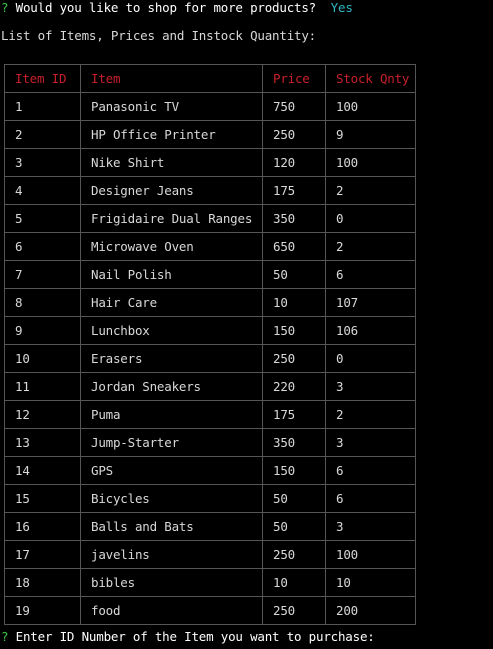  I want to click on table-row: 10 Erasers 250 0, so click(210, 358).